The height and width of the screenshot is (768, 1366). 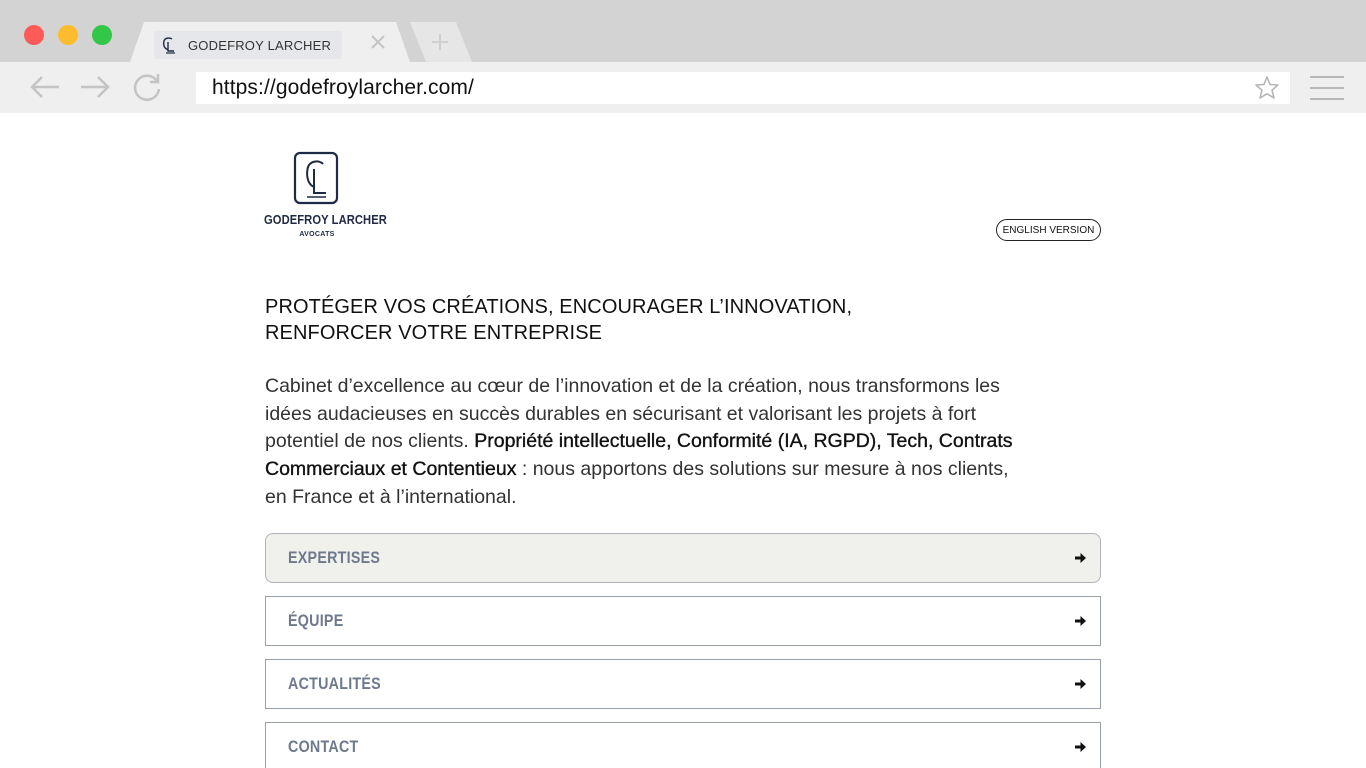 I want to click on new-tab-button, so click(x=441, y=42).